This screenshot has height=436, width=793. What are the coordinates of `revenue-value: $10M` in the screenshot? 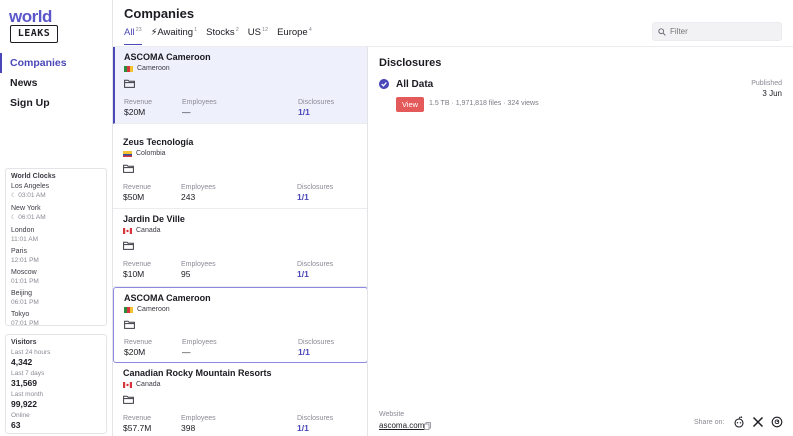 It's located at (134, 274).